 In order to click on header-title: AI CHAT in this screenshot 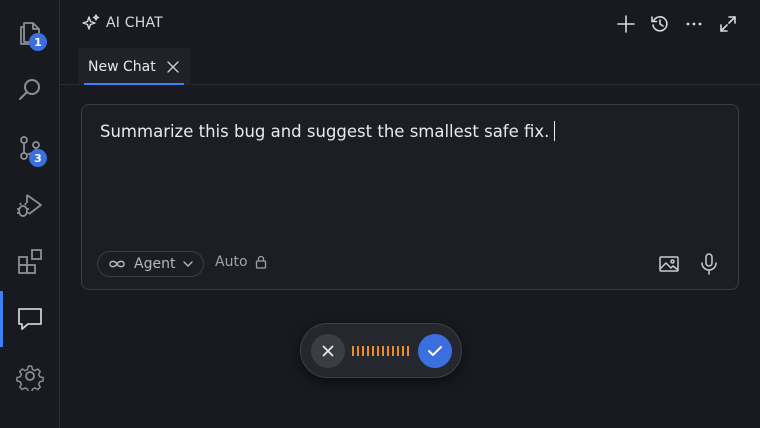, I will do `click(134, 23)`.